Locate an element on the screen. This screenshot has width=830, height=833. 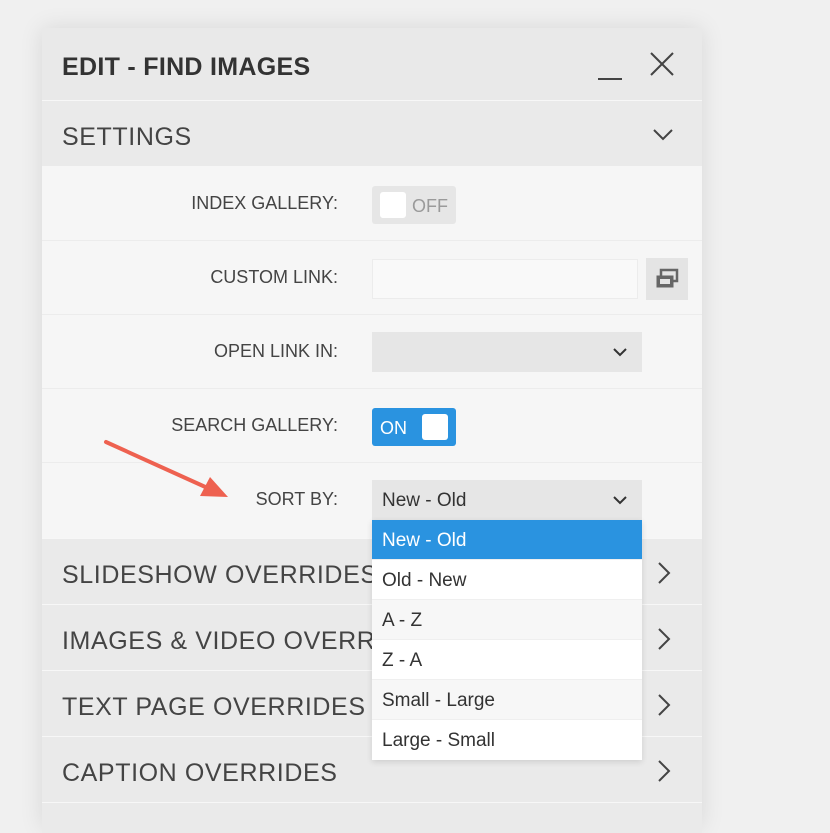
section-label-text-page: TEXT PAGE OVERRIDES is located at coordinates (214, 707).